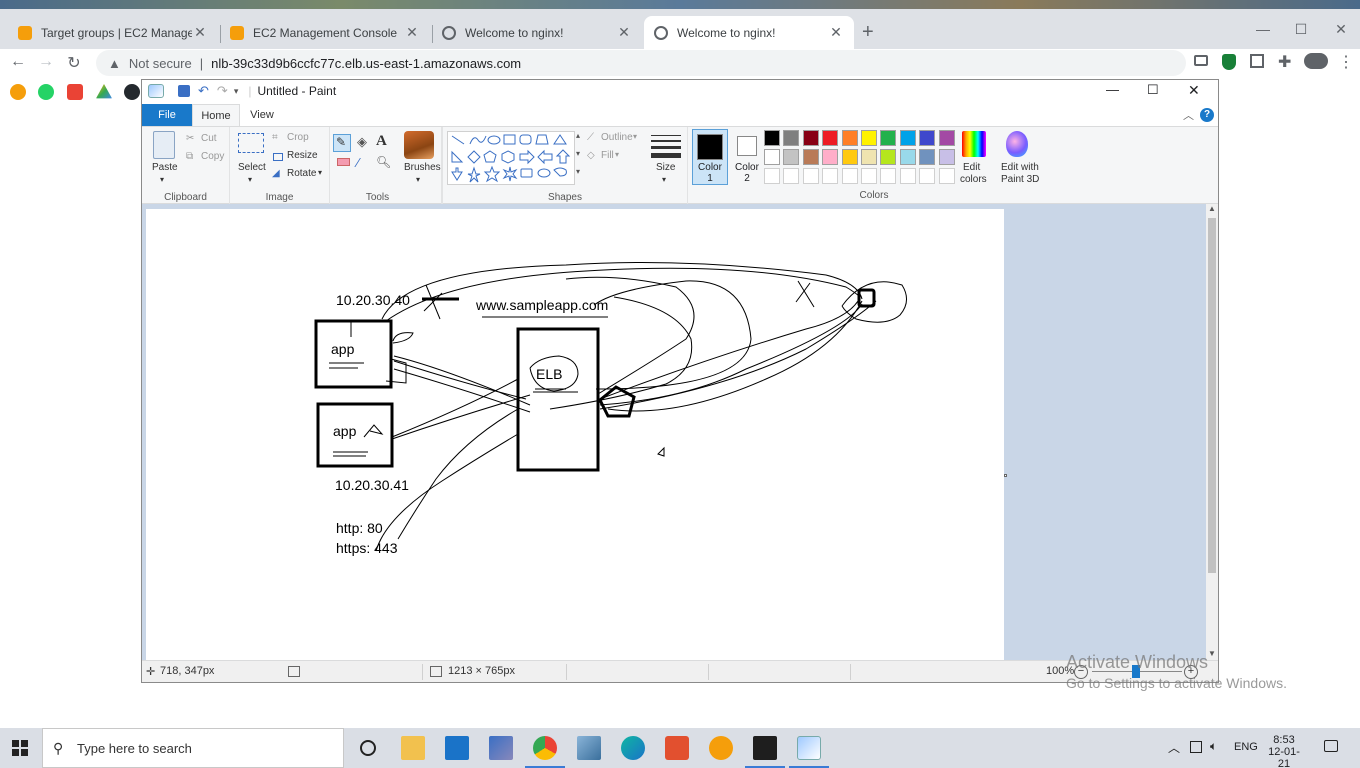  I want to click on edge-icon, so click(633, 748).